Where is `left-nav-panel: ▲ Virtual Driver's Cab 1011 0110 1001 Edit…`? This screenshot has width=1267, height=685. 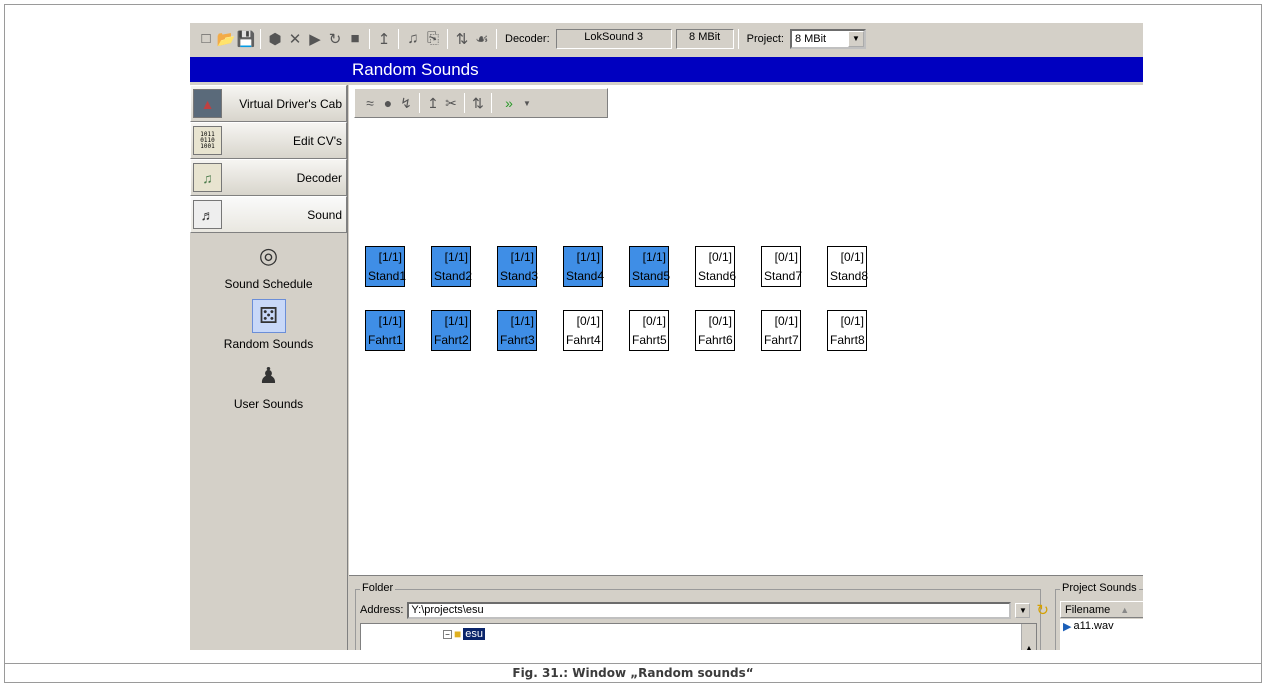 left-nav-panel: ▲ Virtual Driver's Cab 1011 0110 1001 Edit… is located at coordinates (269, 367).